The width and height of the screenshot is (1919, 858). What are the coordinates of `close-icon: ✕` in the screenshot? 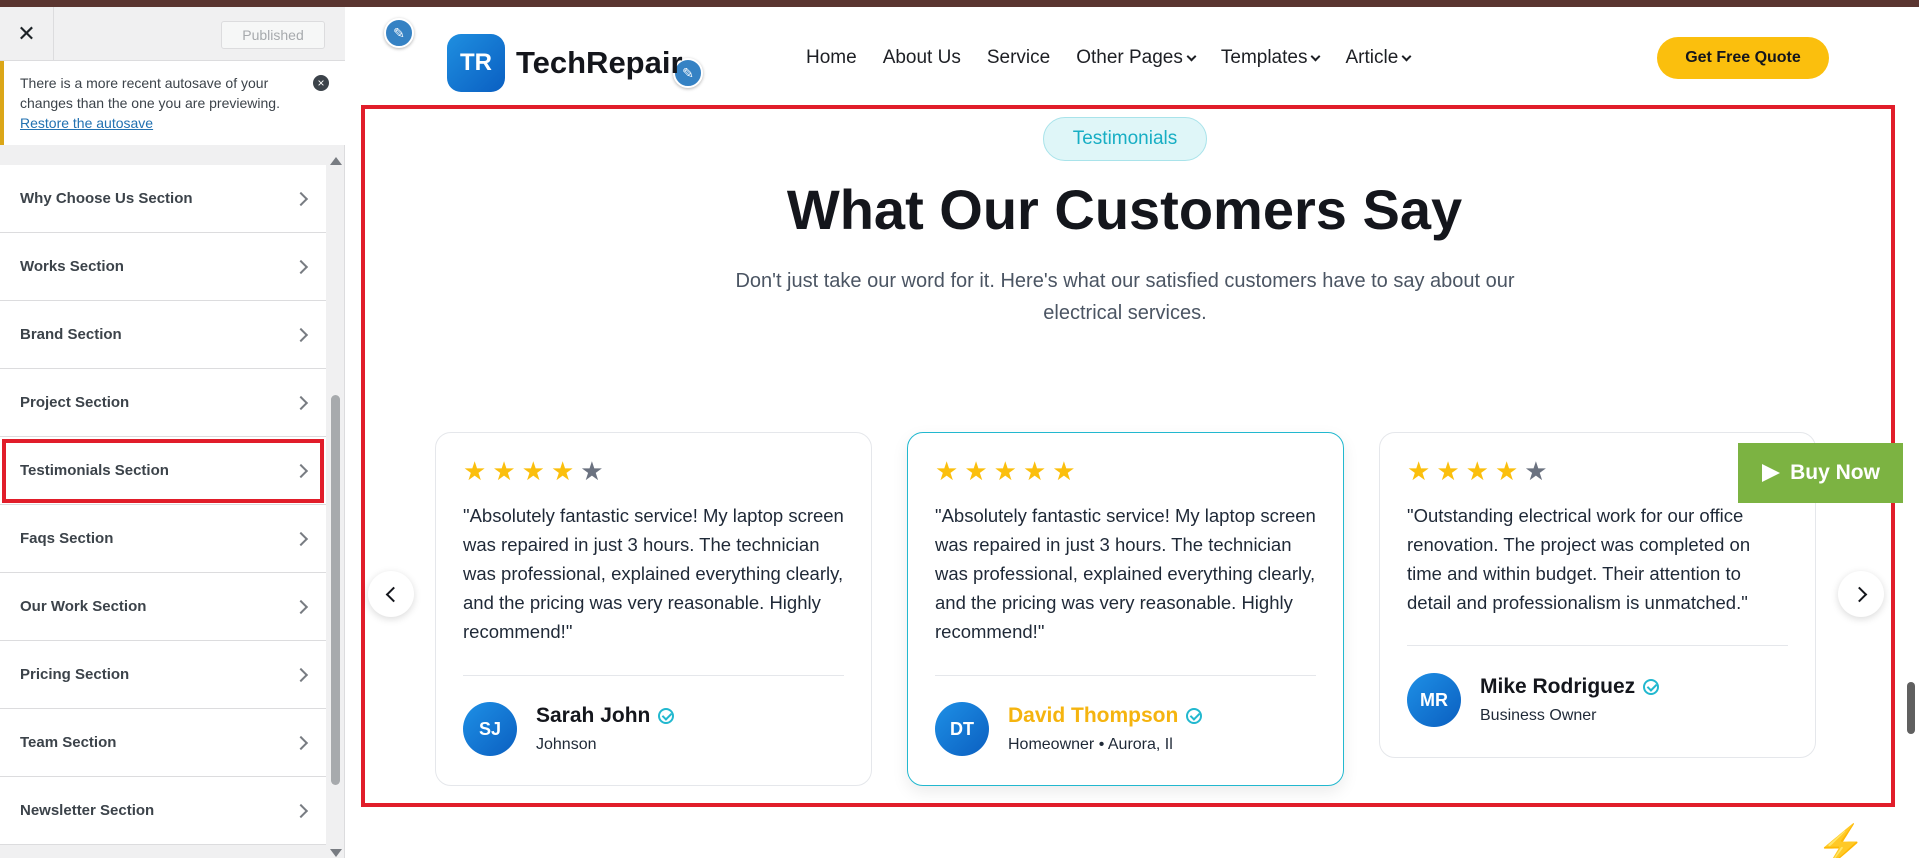 It's located at (27, 34).